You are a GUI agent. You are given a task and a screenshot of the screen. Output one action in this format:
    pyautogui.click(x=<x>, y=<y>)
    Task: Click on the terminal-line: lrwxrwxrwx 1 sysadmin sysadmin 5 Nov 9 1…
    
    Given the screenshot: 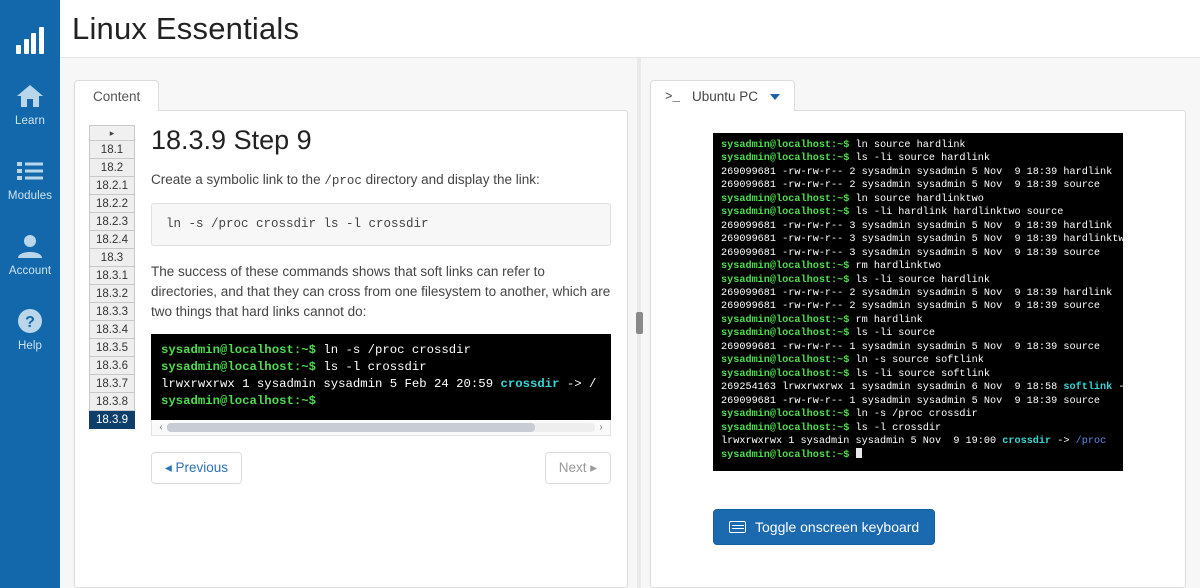 What is the action you would take?
    pyautogui.click(x=918, y=441)
    